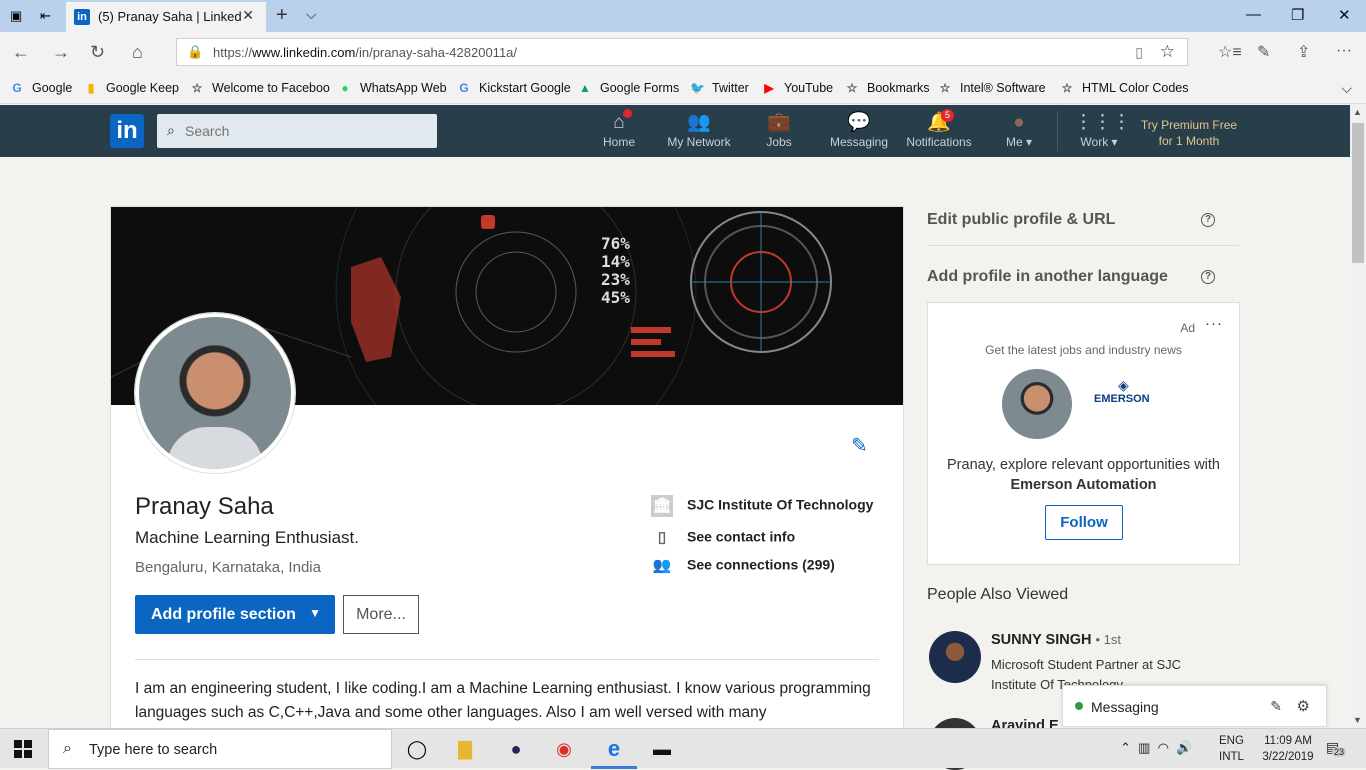 Image resolution: width=1366 pixels, height=770 pixels. What do you see at coordinates (1230, 52) in the screenshot?
I see `favorites-hub-icon: ☆≡` at bounding box center [1230, 52].